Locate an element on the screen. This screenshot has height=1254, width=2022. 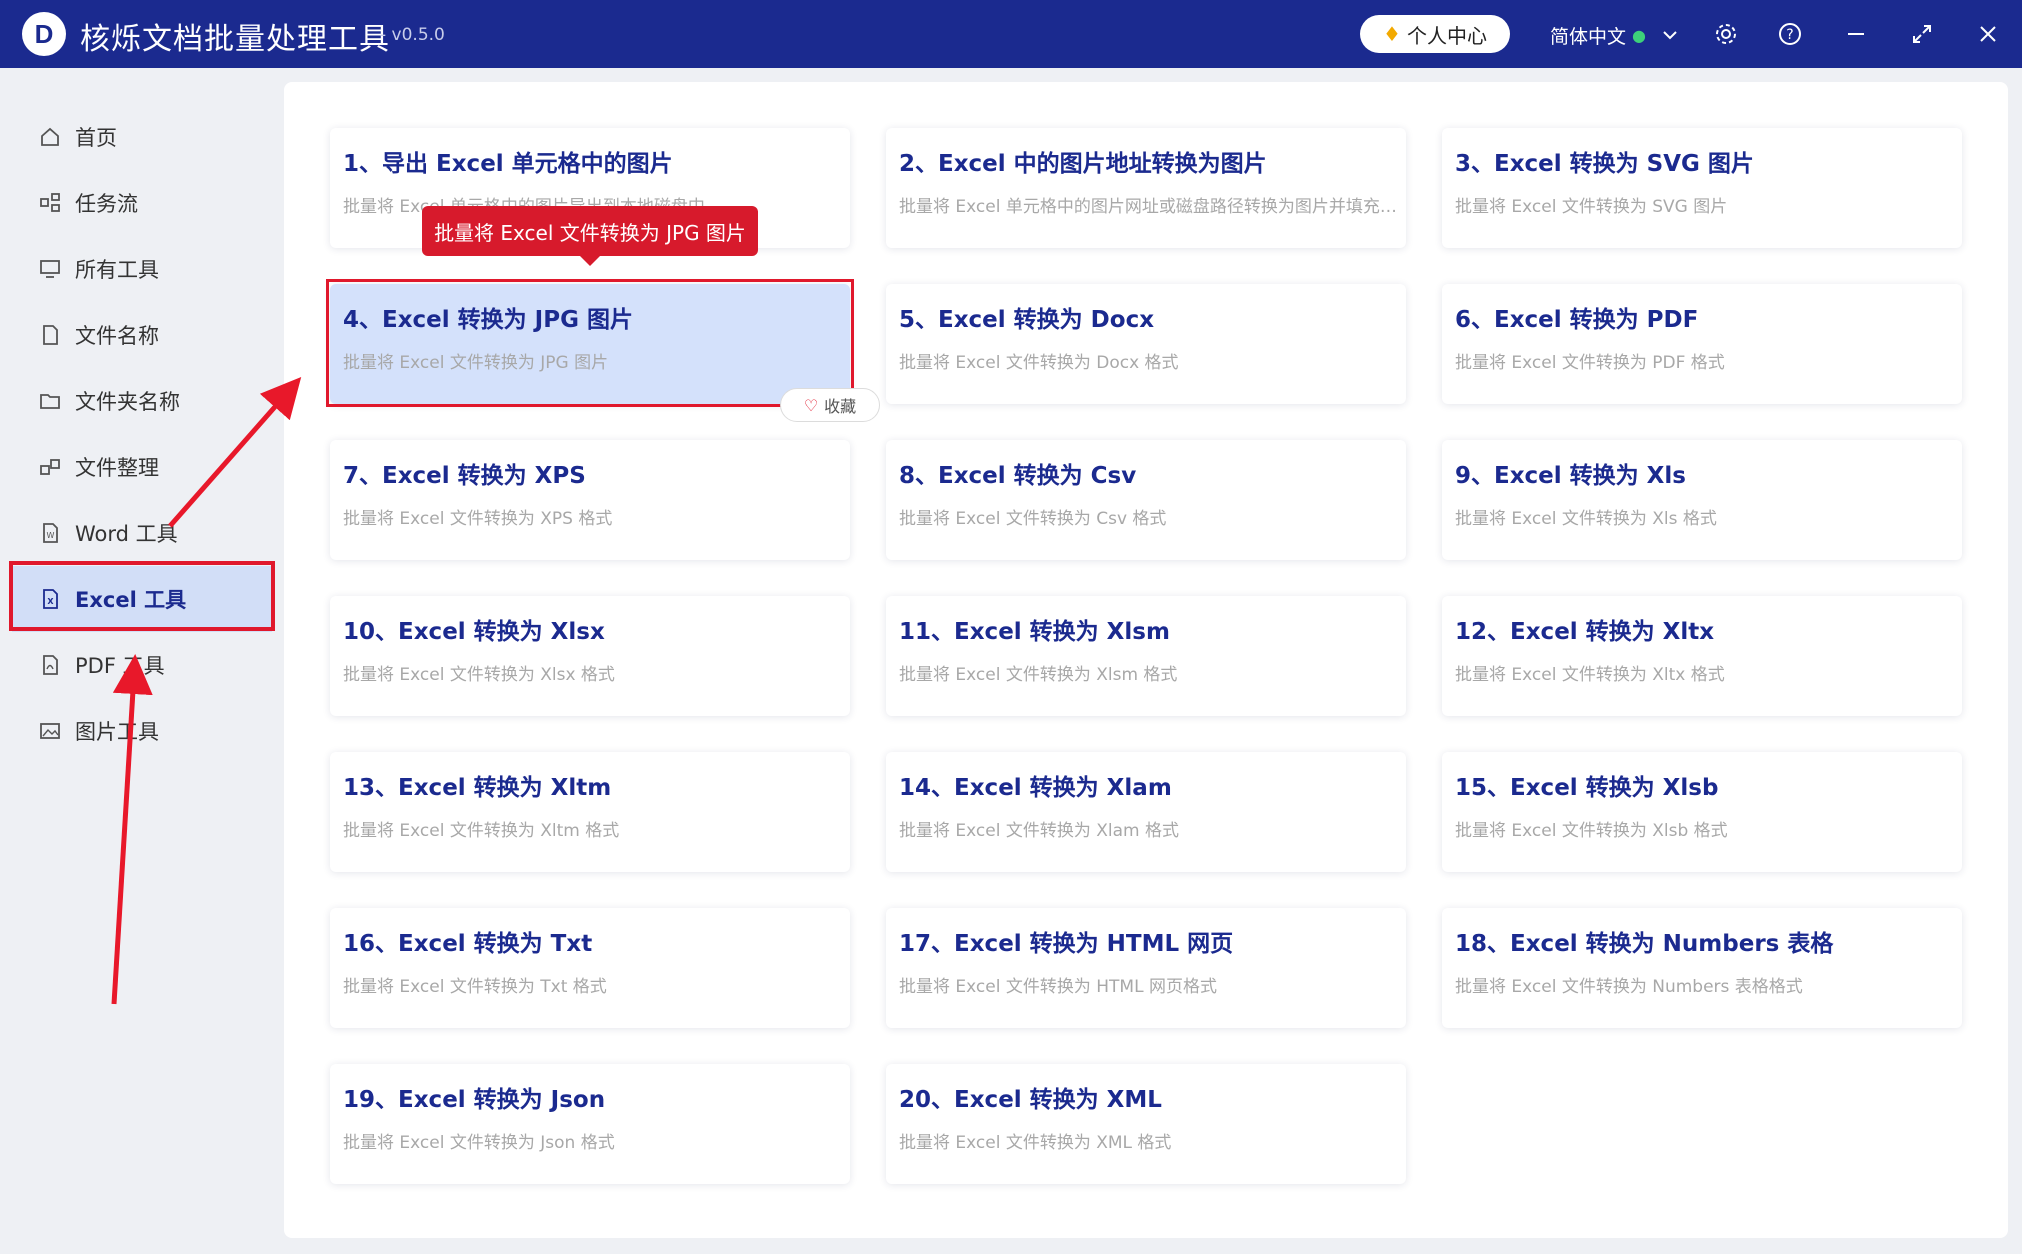
tool-card-desc: 批量将 Excel 文件转换为 Xltx 格式 is located at coordinates (1590, 675).